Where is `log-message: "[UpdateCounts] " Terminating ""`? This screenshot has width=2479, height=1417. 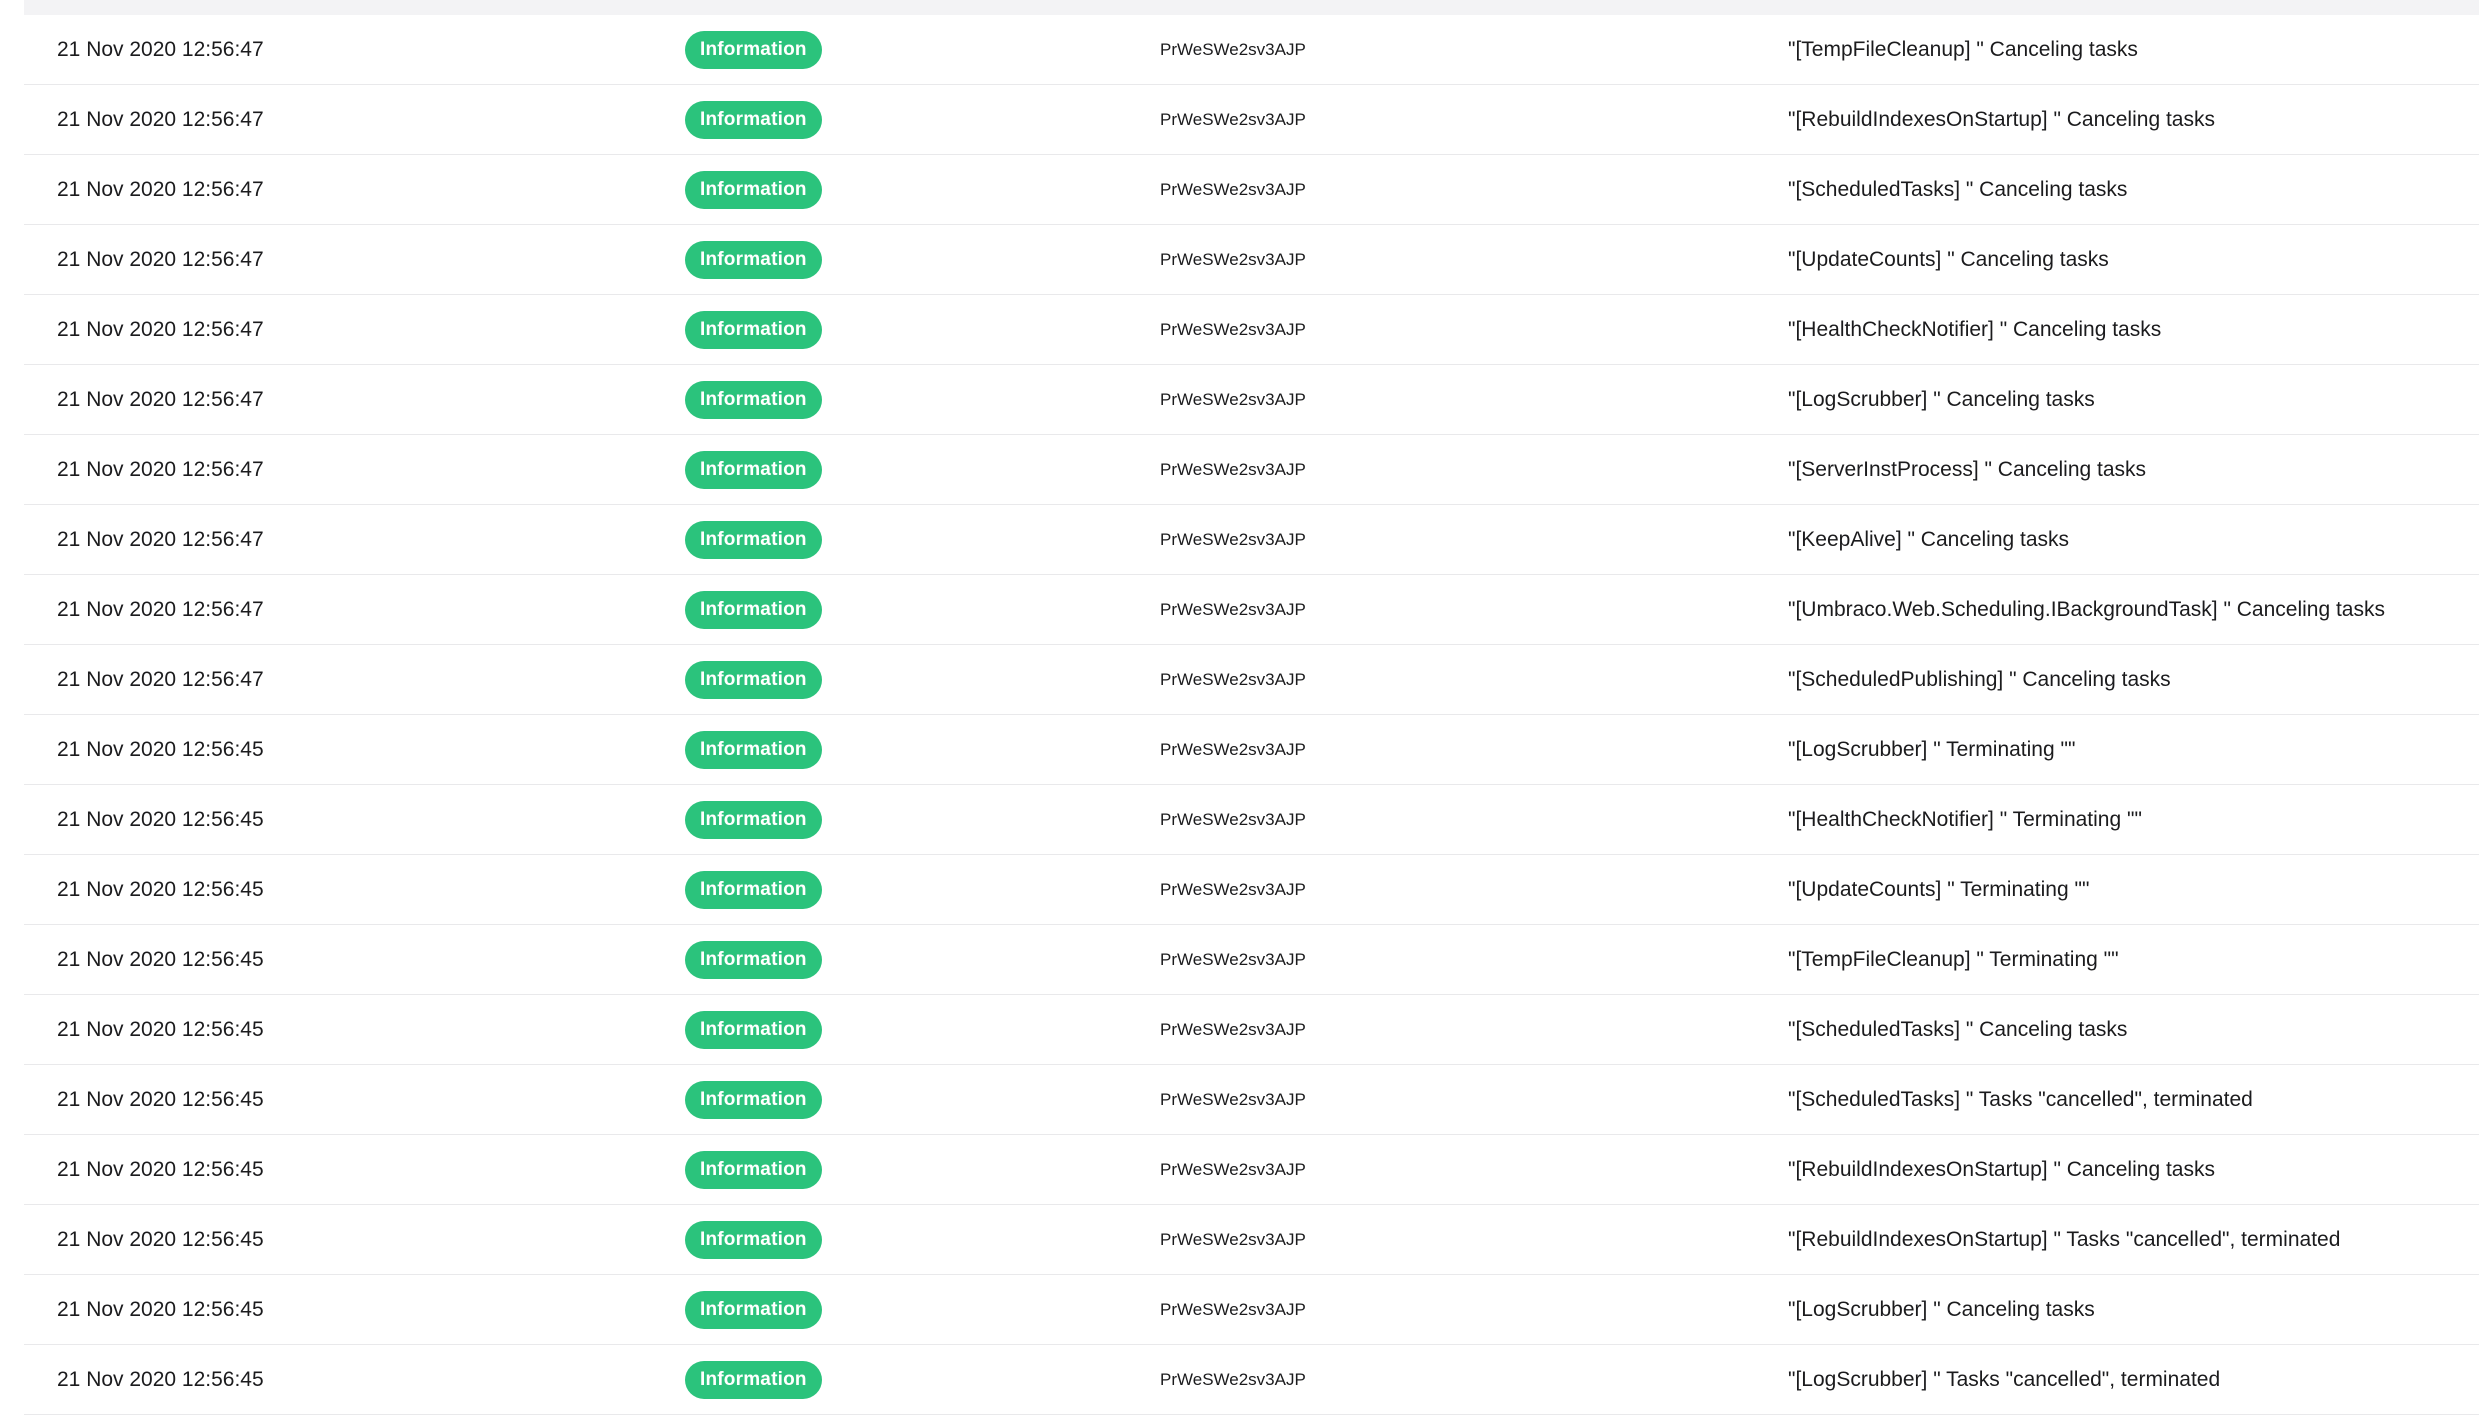 log-message: "[UpdateCounts] " Terminating "" is located at coordinates (1939, 889).